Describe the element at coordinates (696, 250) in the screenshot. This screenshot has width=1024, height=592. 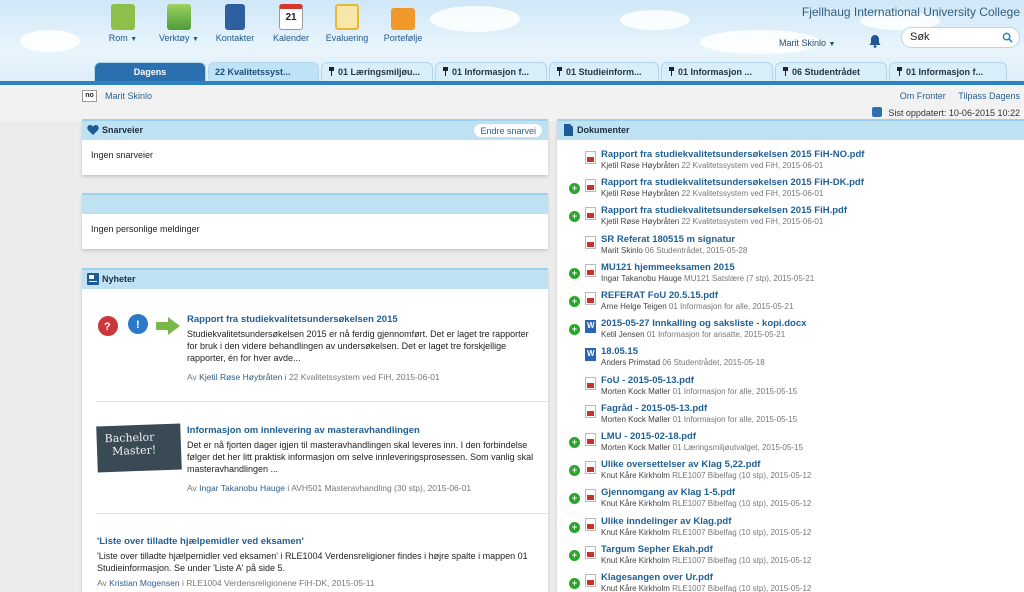
I see `document-source: 06 Studentrådet, 2015-05-28` at that location.